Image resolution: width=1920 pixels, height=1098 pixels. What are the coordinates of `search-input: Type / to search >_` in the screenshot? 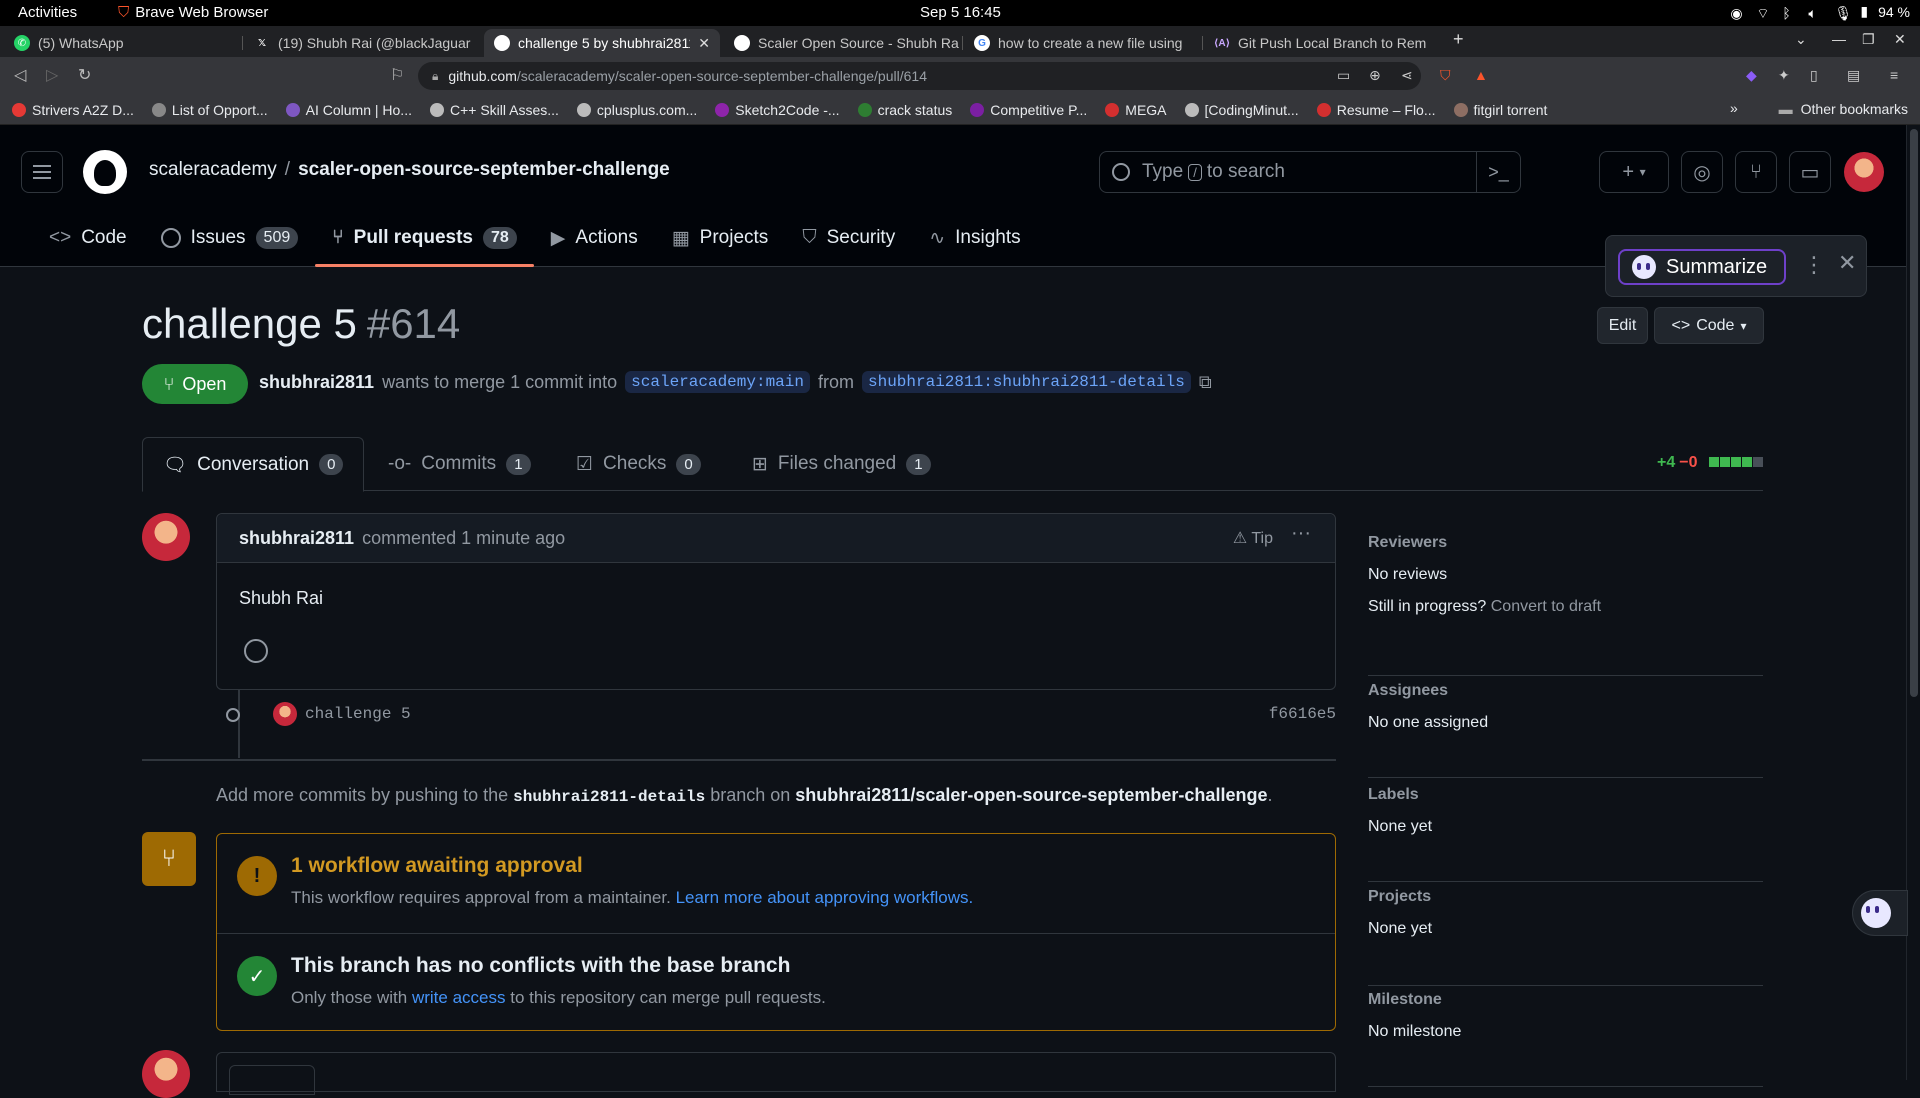 It's located at (1310, 172).